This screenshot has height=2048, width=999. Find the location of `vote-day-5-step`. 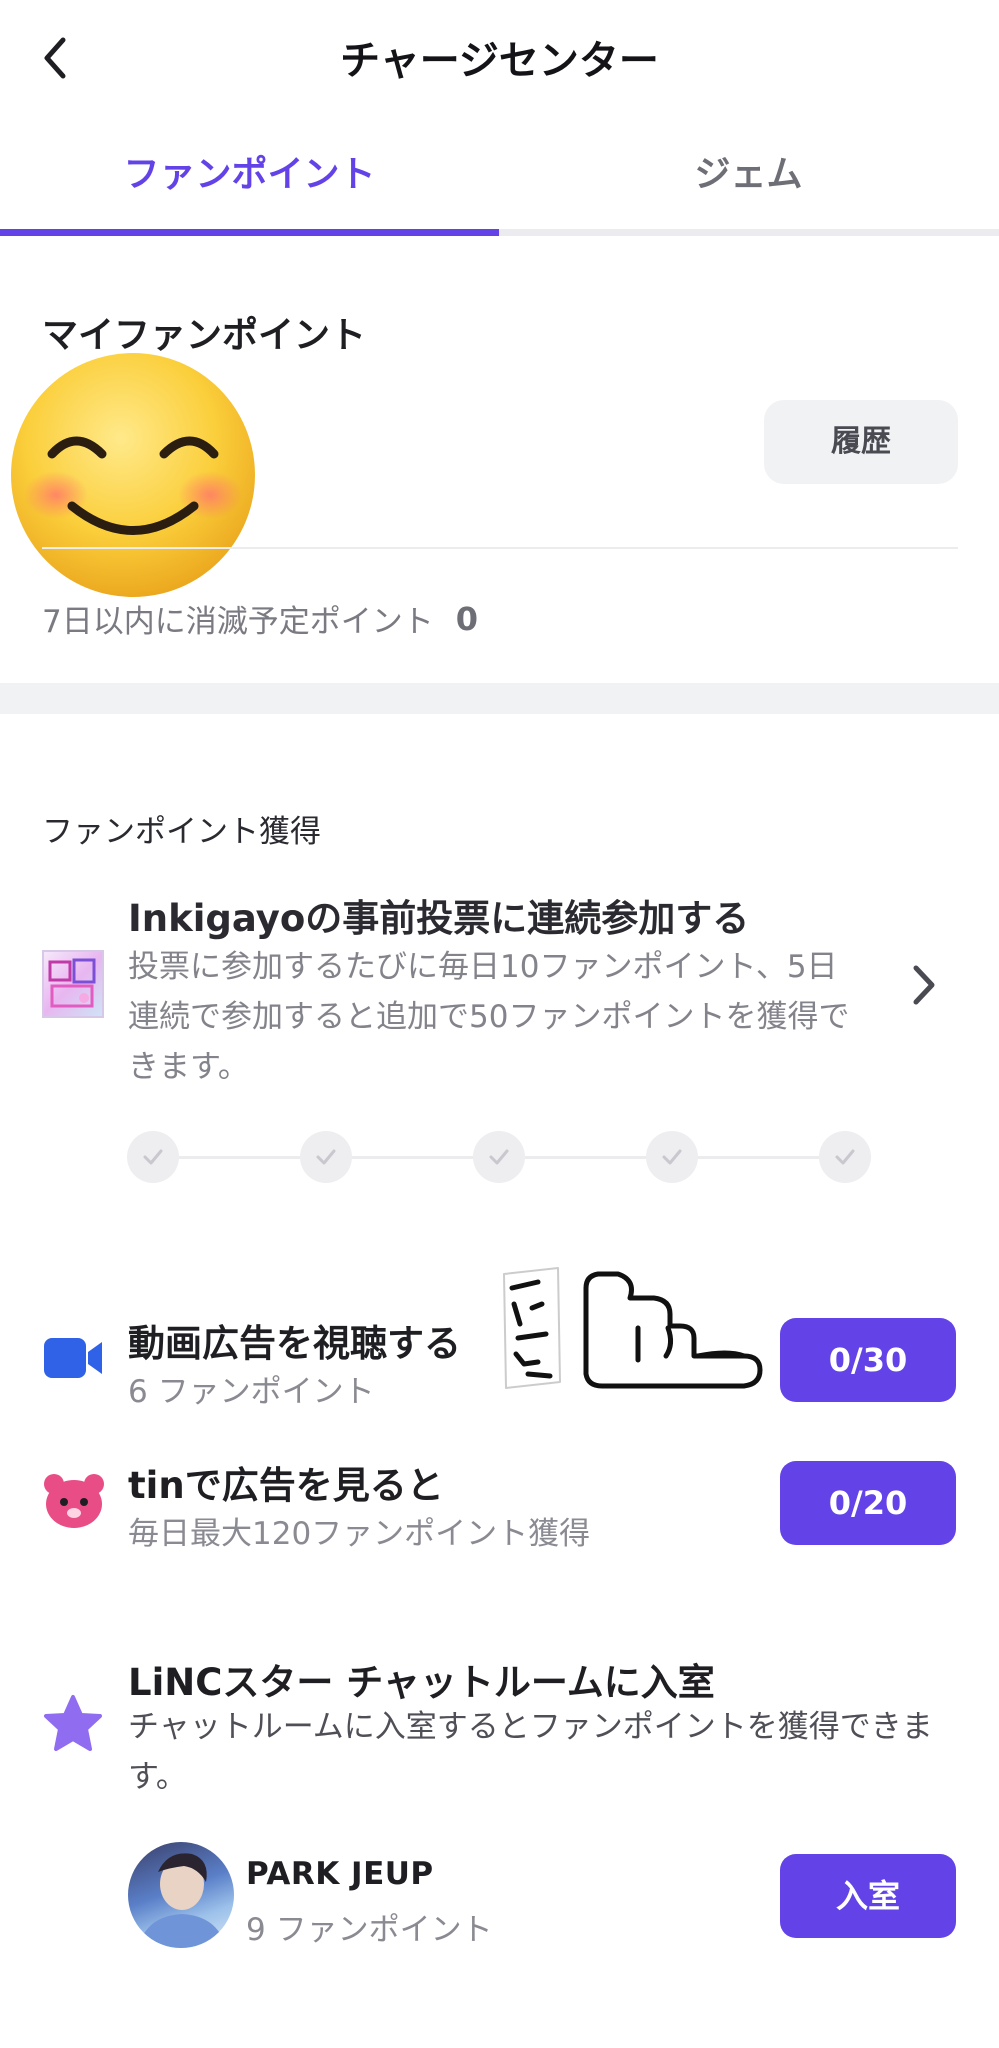

vote-day-5-step is located at coordinates (845, 1157).